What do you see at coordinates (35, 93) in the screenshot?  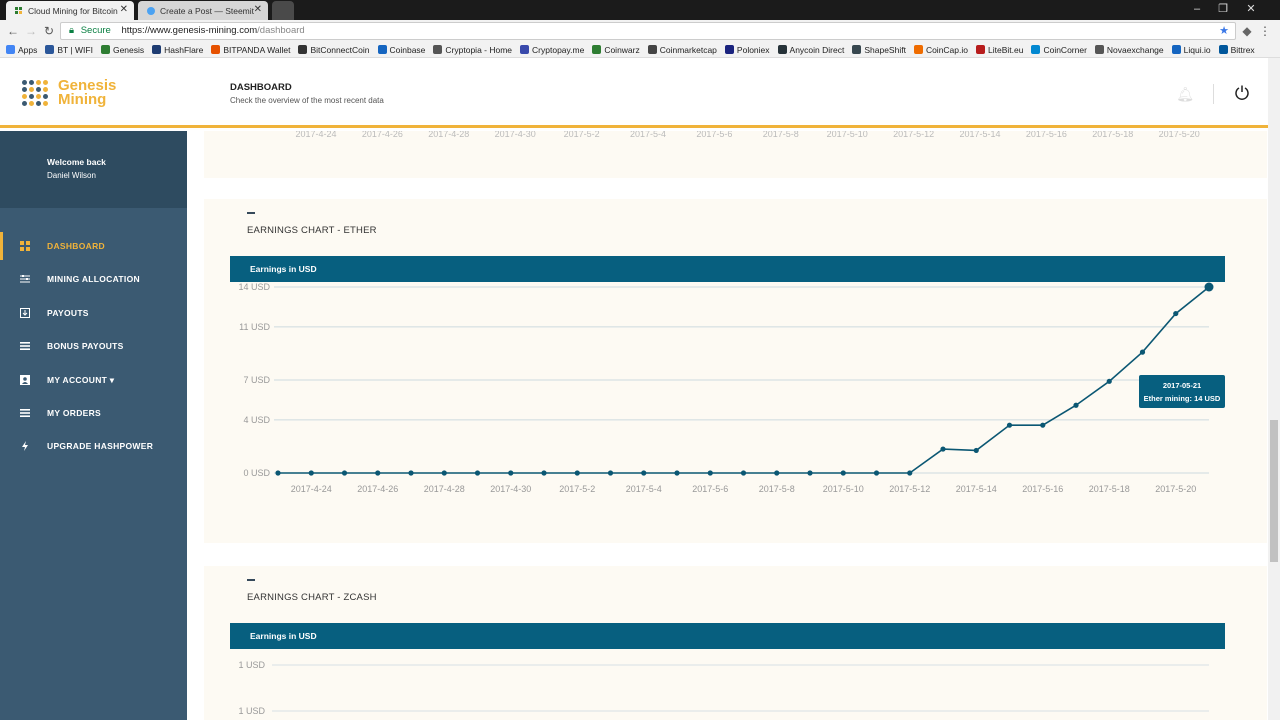 I see `genesis-logo-icon` at bounding box center [35, 93].